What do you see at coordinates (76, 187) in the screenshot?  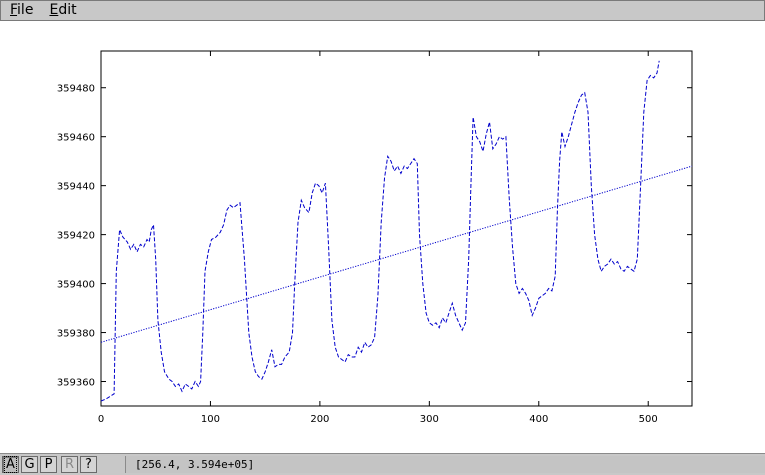 I see `y-tick-label: 359440` at bounding box center [76, 187].